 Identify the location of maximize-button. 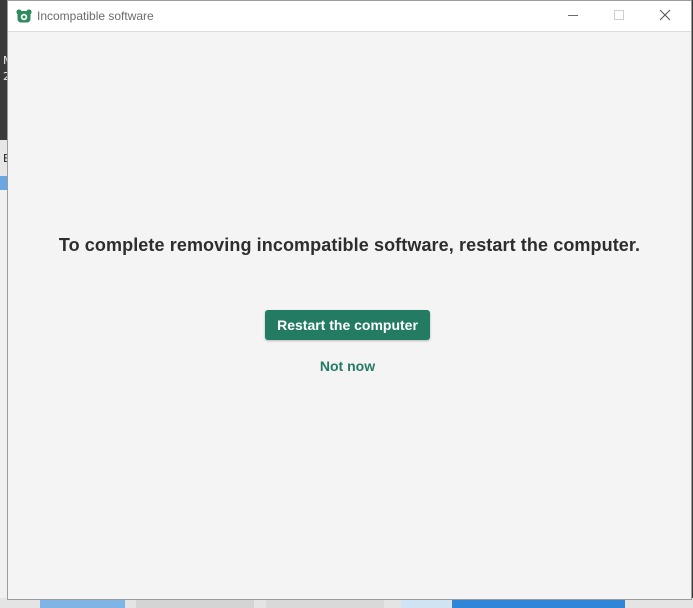
(619, 16).